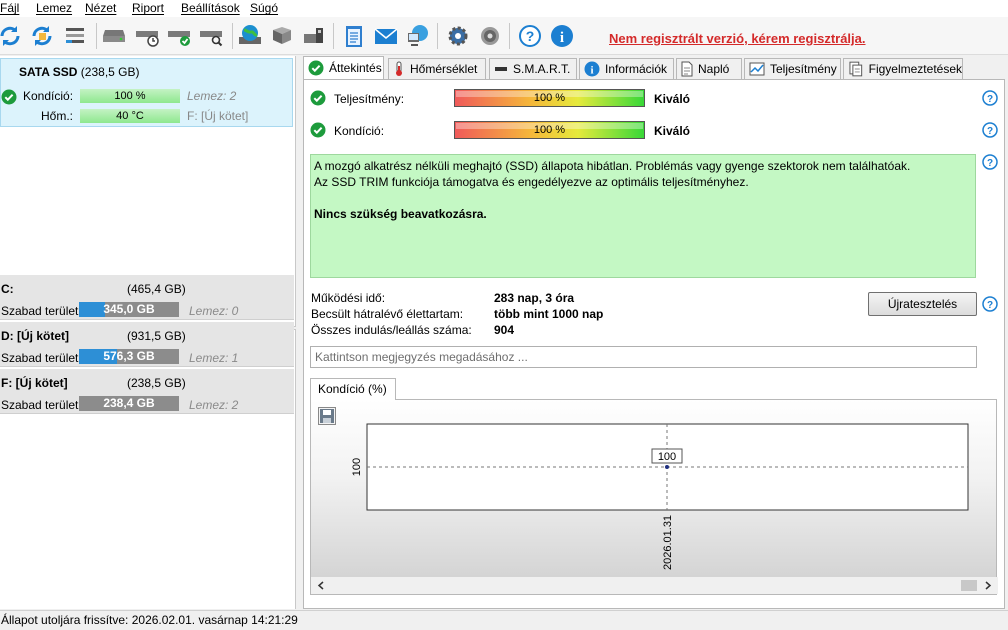 The height and width of the screenshot is (630, 1008). Describe the element at coordinates (148, 8) in the screenshot. I see `menu-report: Riport` at that location.